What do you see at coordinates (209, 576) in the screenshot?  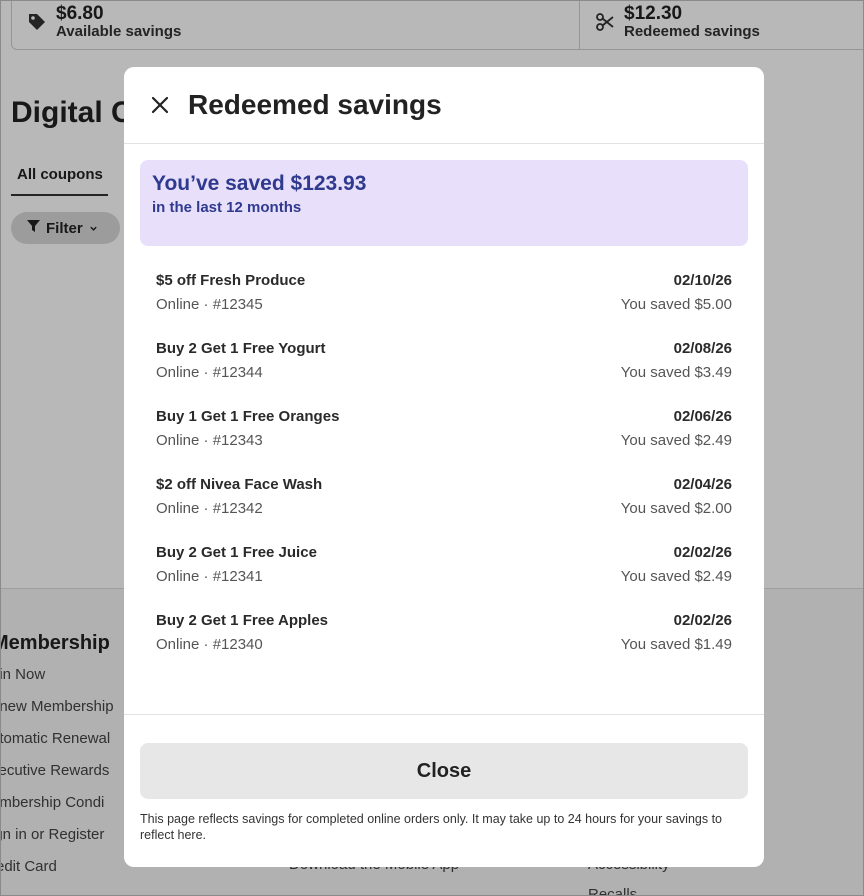 I see `coupon-meta: Online · #12341` at bounding box center [209, 576].